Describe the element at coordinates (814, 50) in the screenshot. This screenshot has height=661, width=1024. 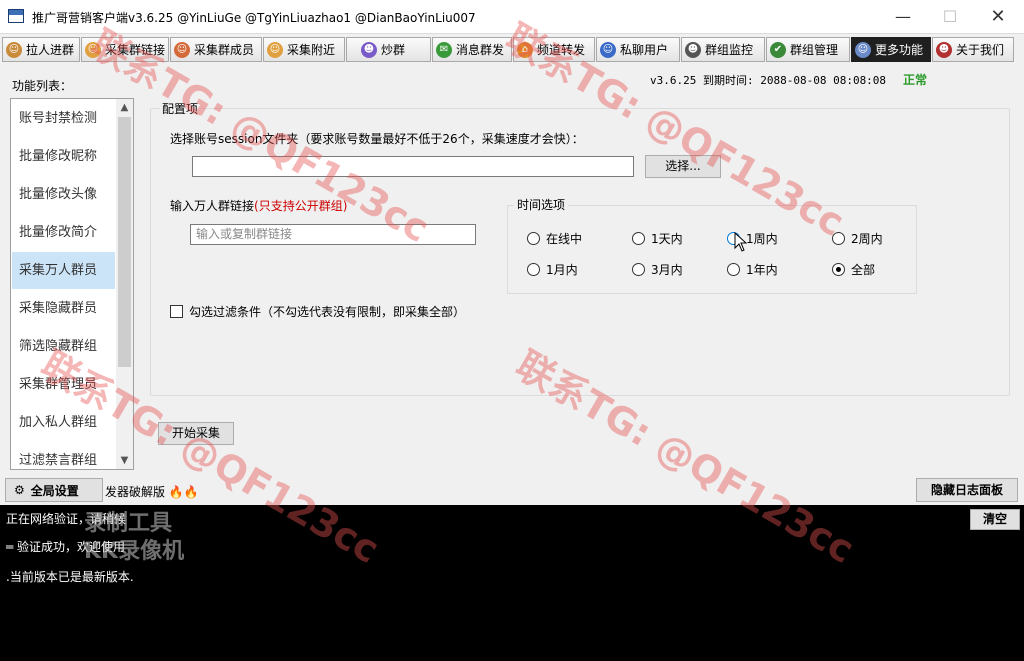
I see `tab-label: 群组管理` at that location.